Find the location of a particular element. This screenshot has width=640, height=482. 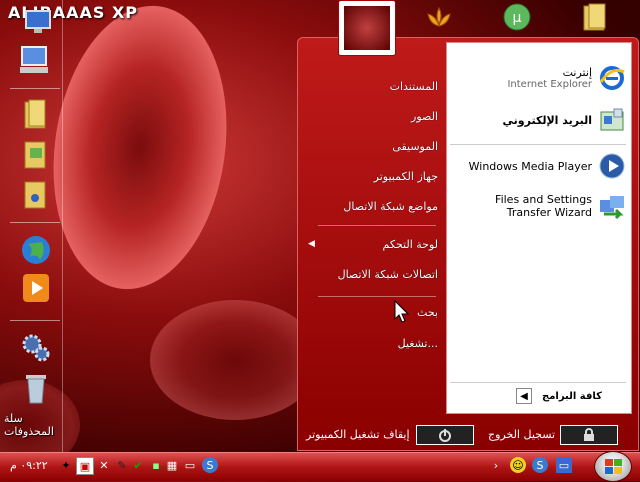

recent-item-transfer-wizard: Files and Settings Transfer Wizard is located at coordinates (544, 206).